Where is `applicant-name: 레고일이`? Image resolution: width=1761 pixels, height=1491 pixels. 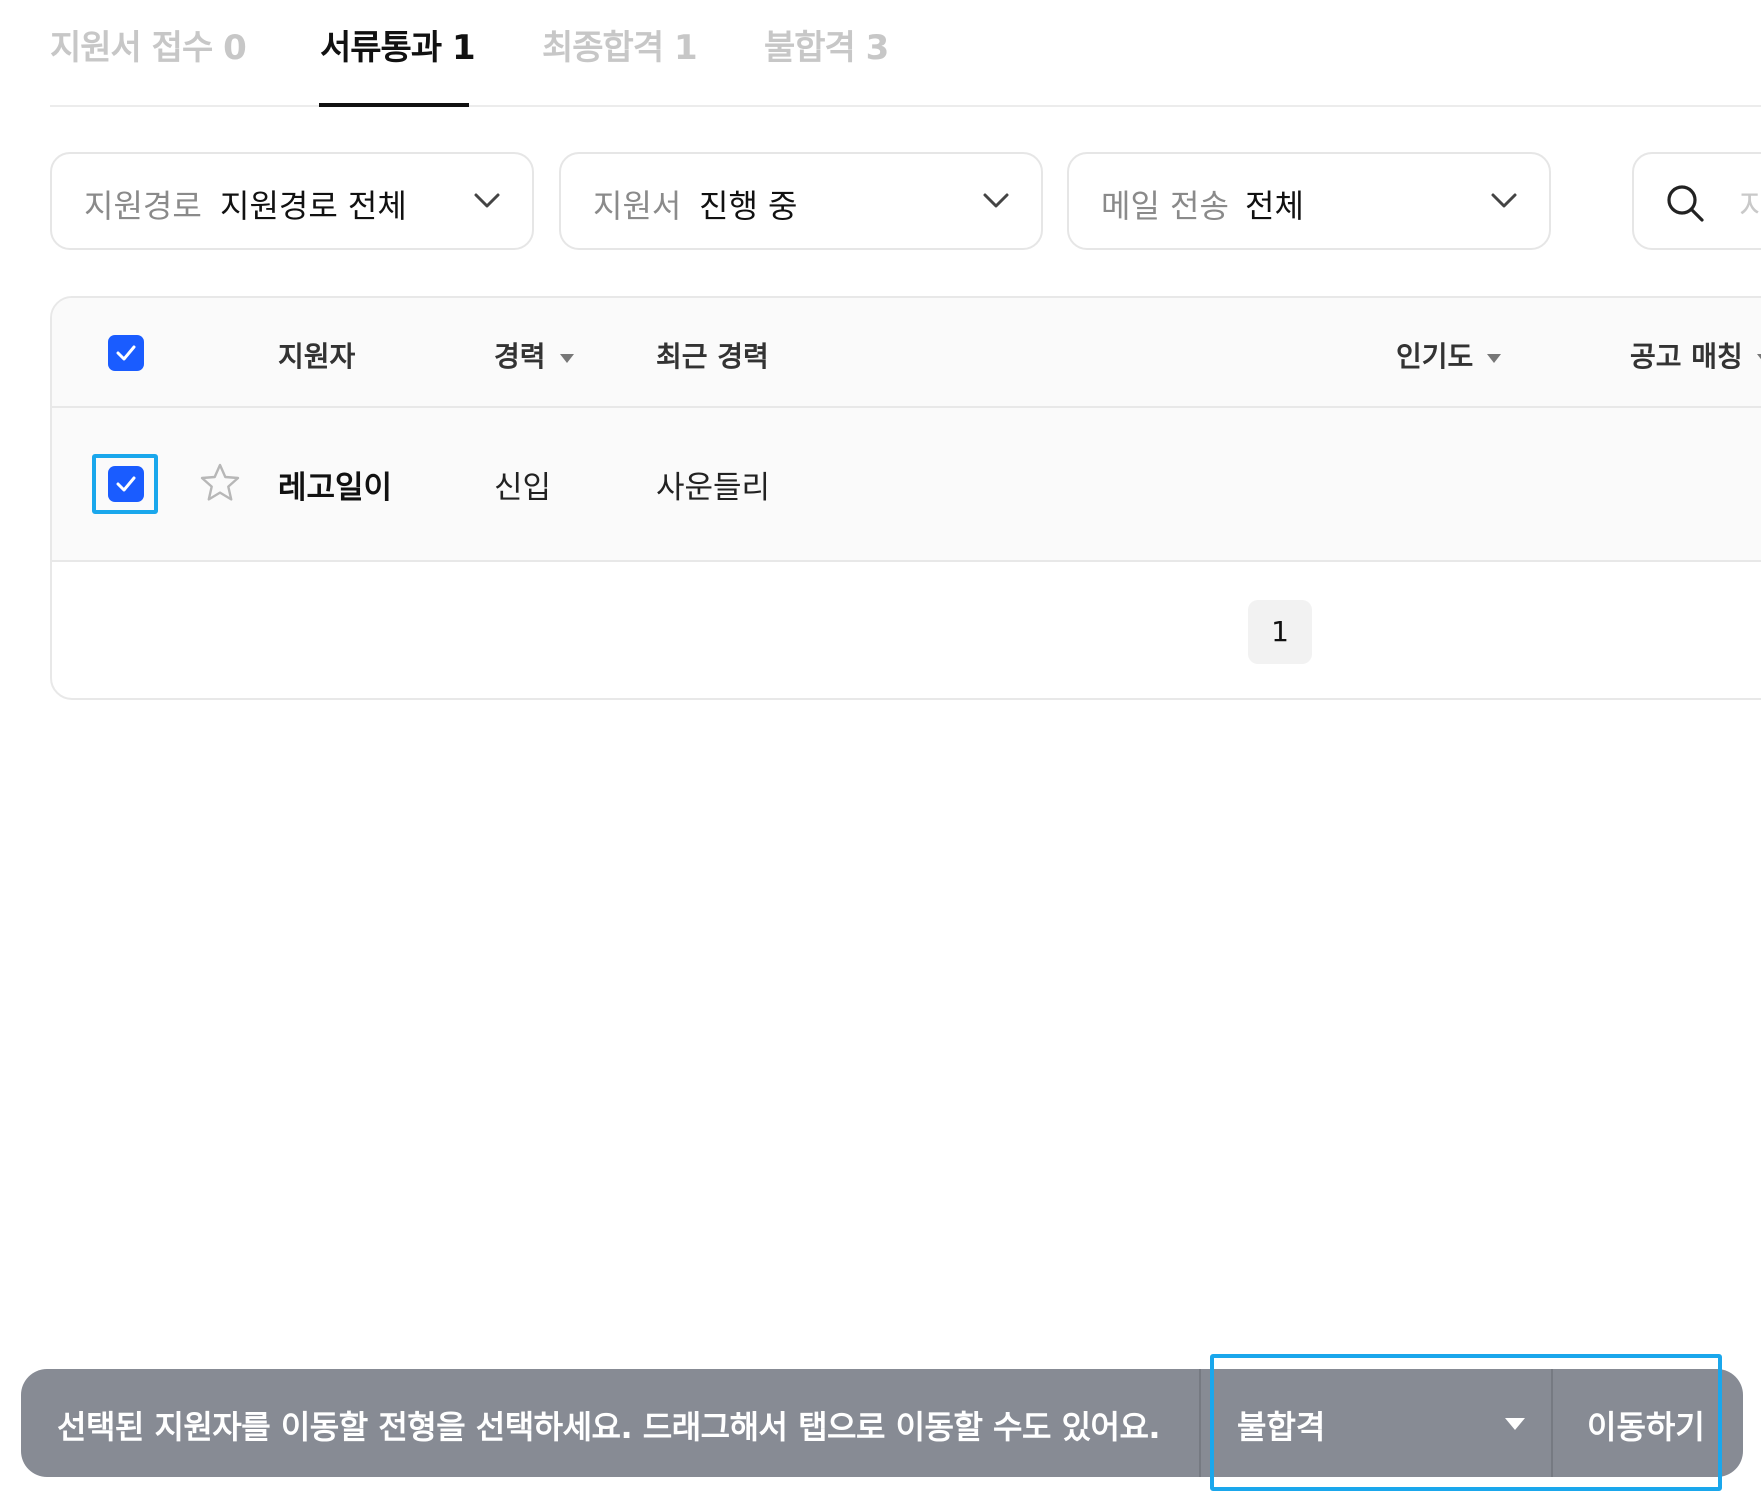
applicant-name: 레고일이 is located at coordinates (335, 484).